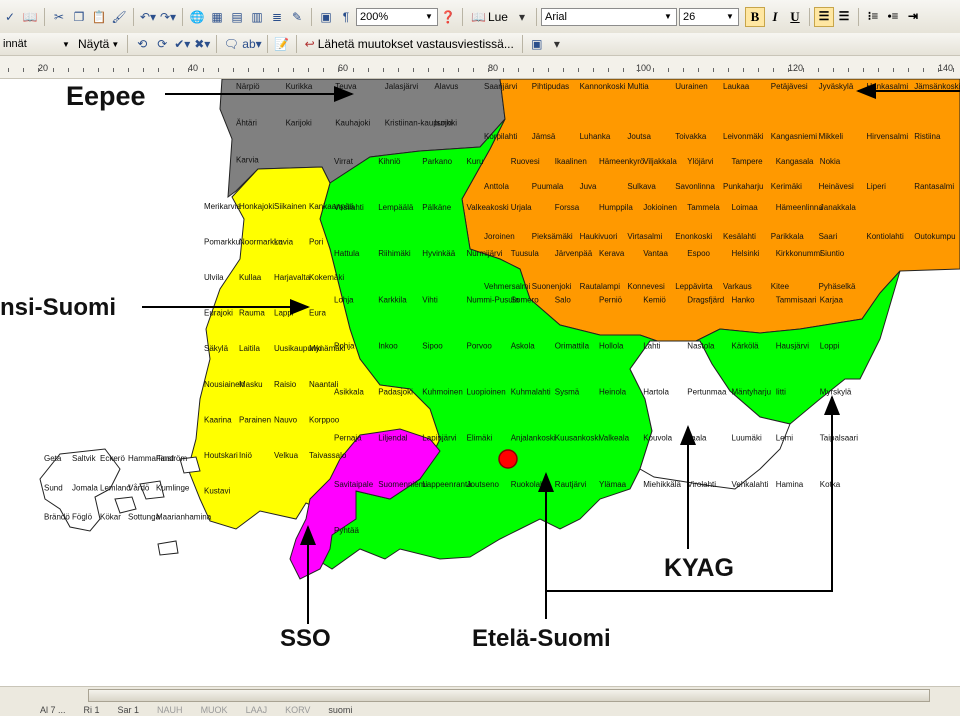 The width and height of the screenshot is (960, 716). I want to click on municipality-label: Houtskari, so click(221, 455).